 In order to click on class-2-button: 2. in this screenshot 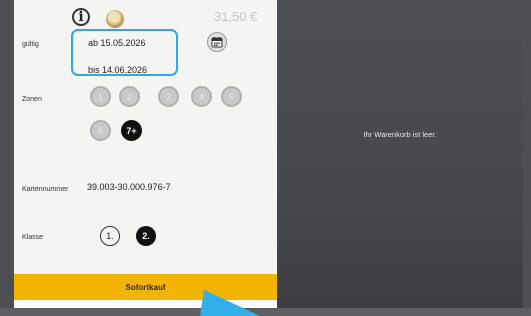, I will do `click(146, 236)`.